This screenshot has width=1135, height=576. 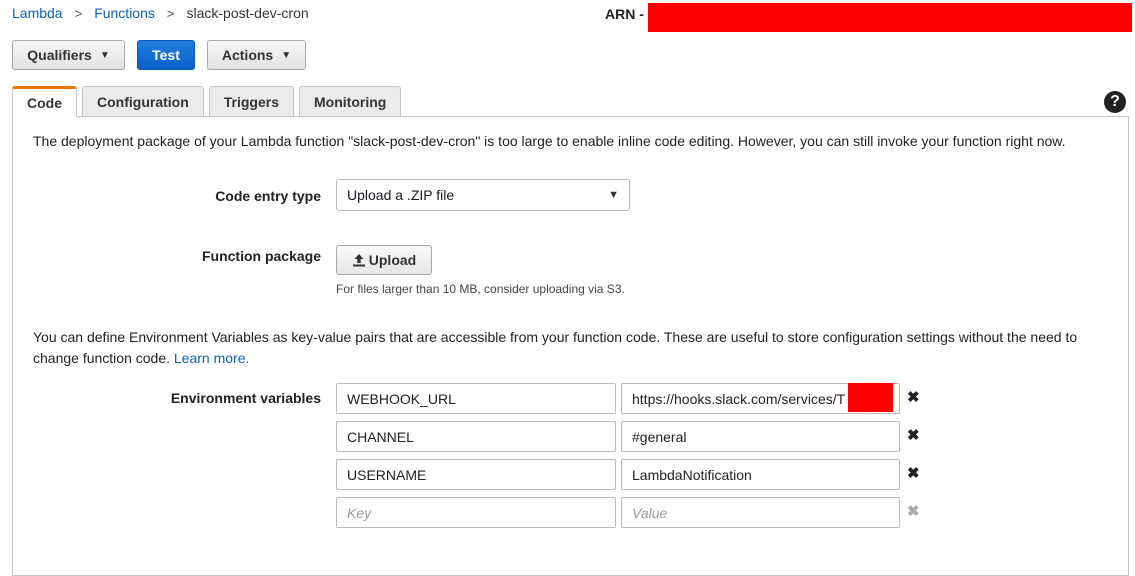 I want to click on upload-button: Upload, so click(x=384, y=260).